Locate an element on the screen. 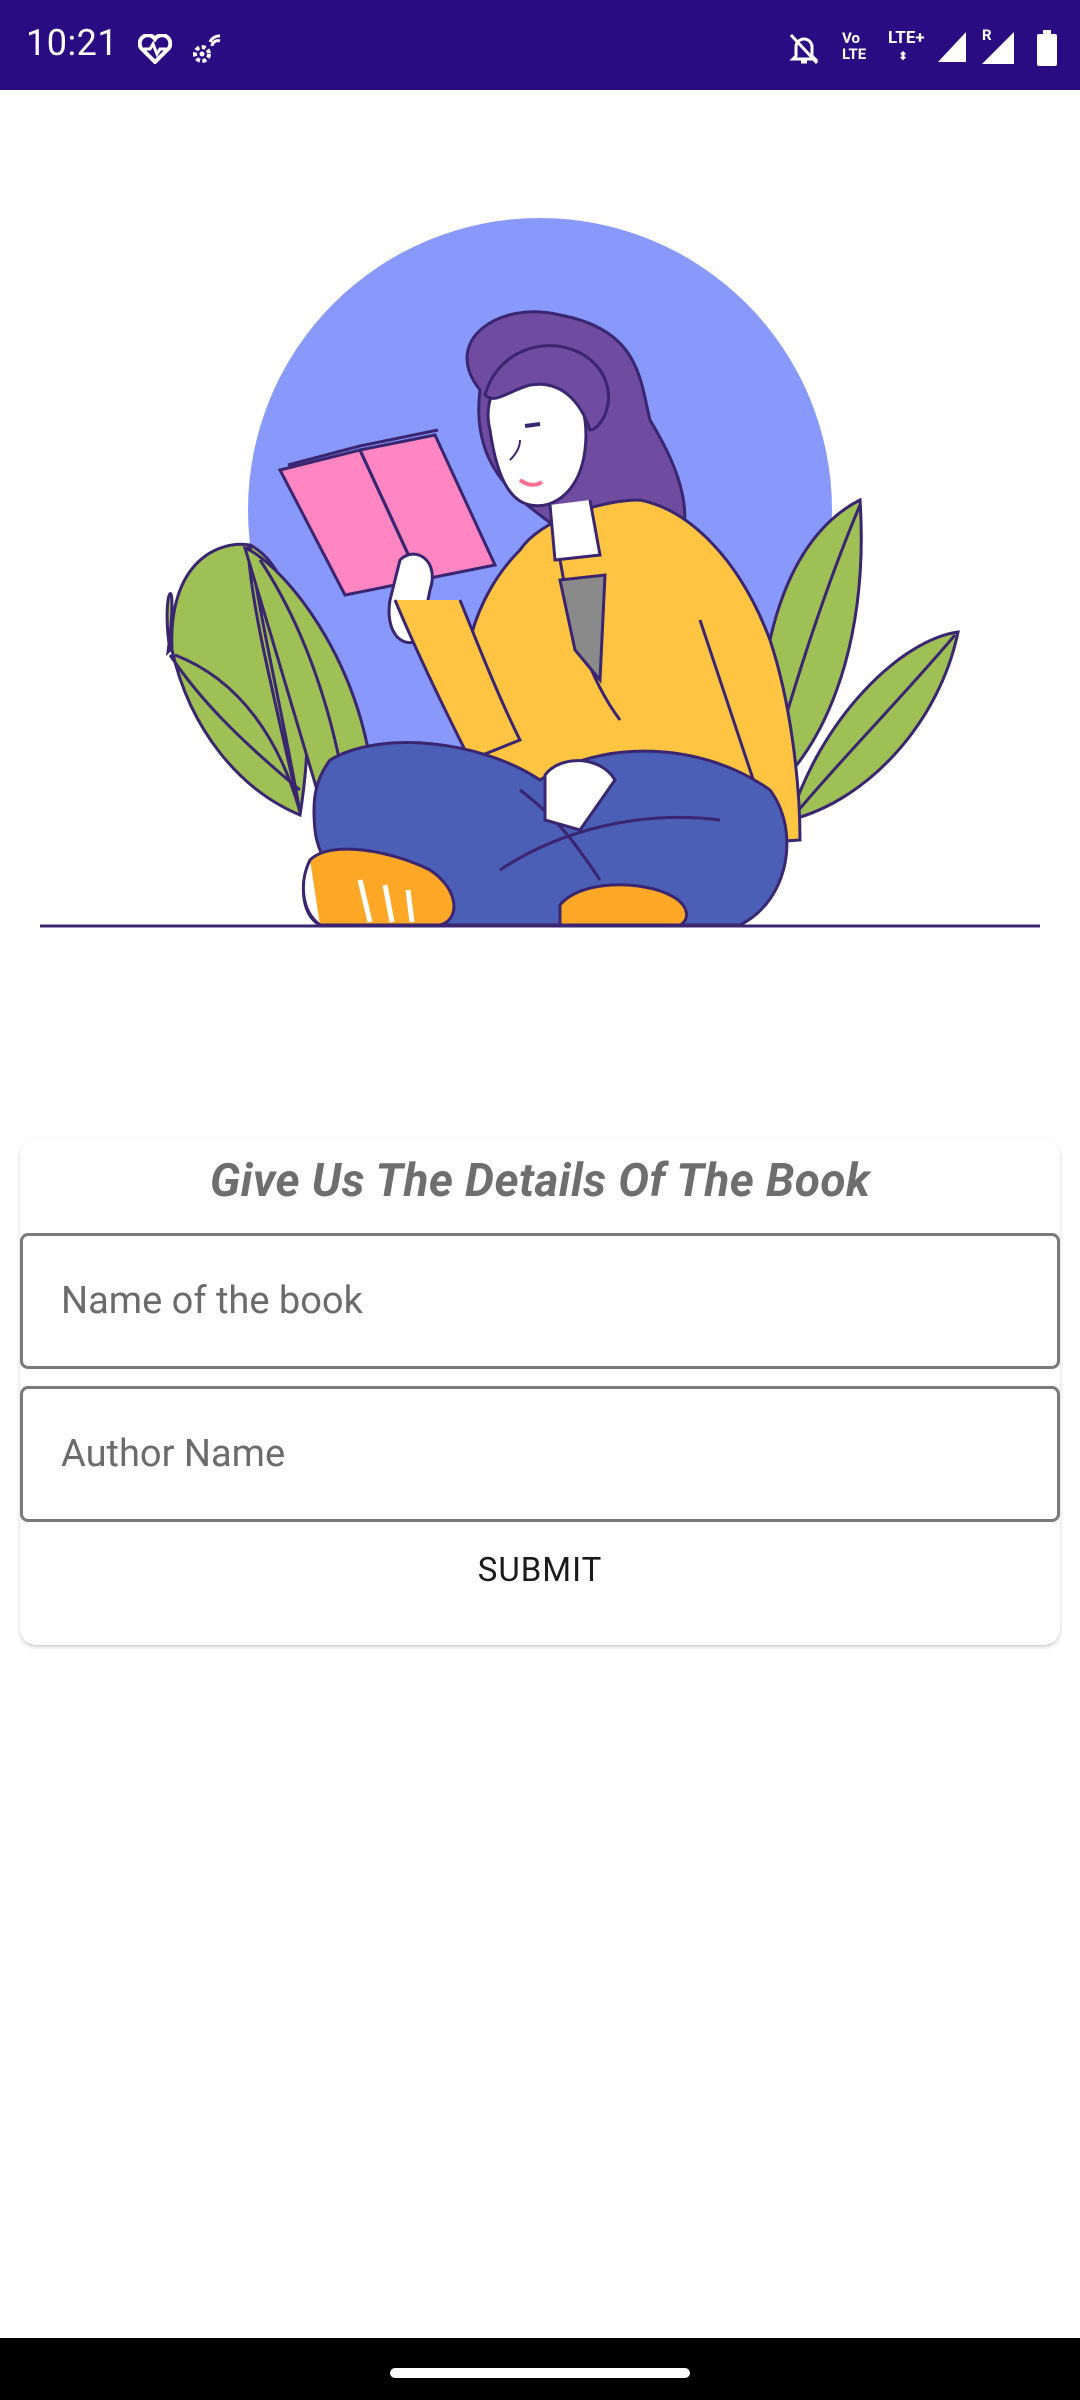 The image size is (1080, 2400). home-indicator is located at coordinates (540, 2373).